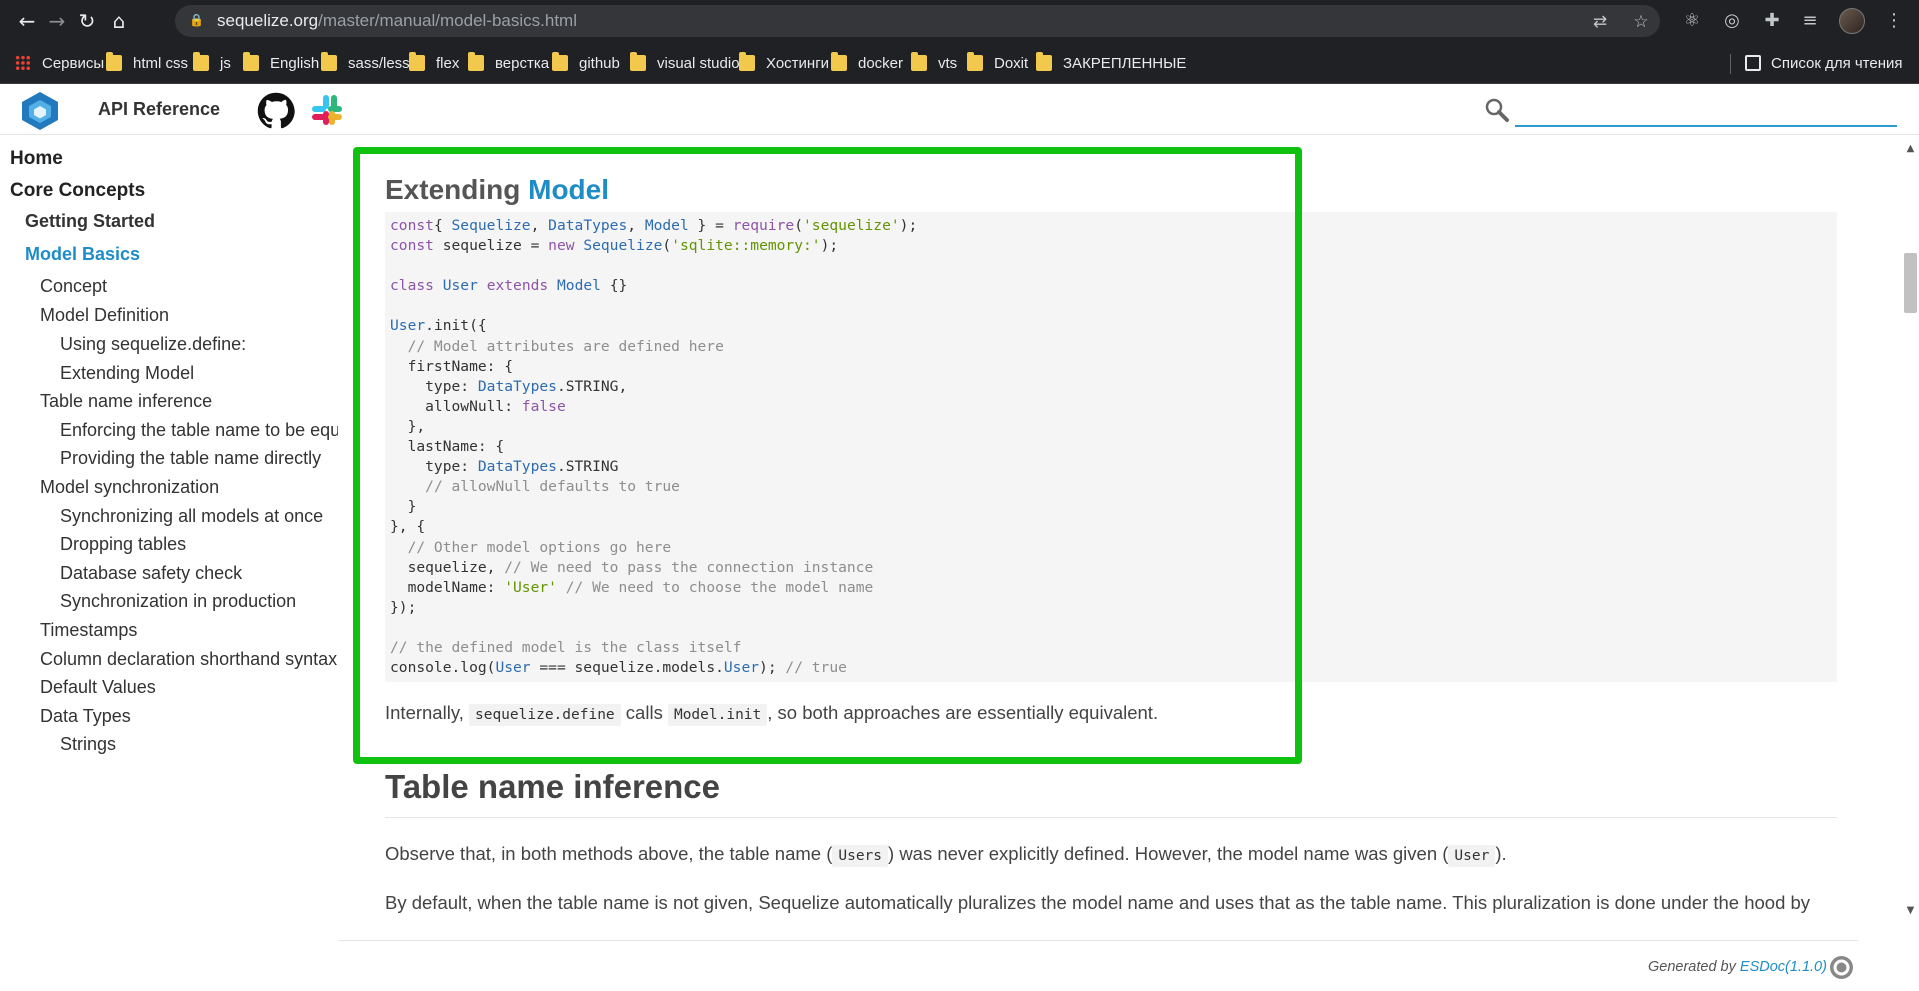 This screenshot has height=991, width=1919. I want to click on main-scroll-down-icon: ▼, so click(1910, 911).